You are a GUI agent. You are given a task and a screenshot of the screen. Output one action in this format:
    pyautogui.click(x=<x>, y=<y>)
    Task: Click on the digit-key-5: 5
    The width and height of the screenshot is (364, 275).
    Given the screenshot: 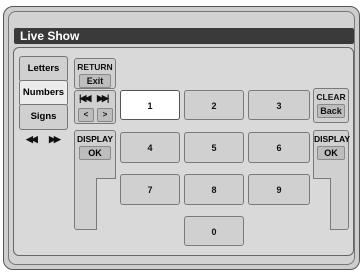 What is the action you would take?
    pyautogui.click(x=214, y=147)
    